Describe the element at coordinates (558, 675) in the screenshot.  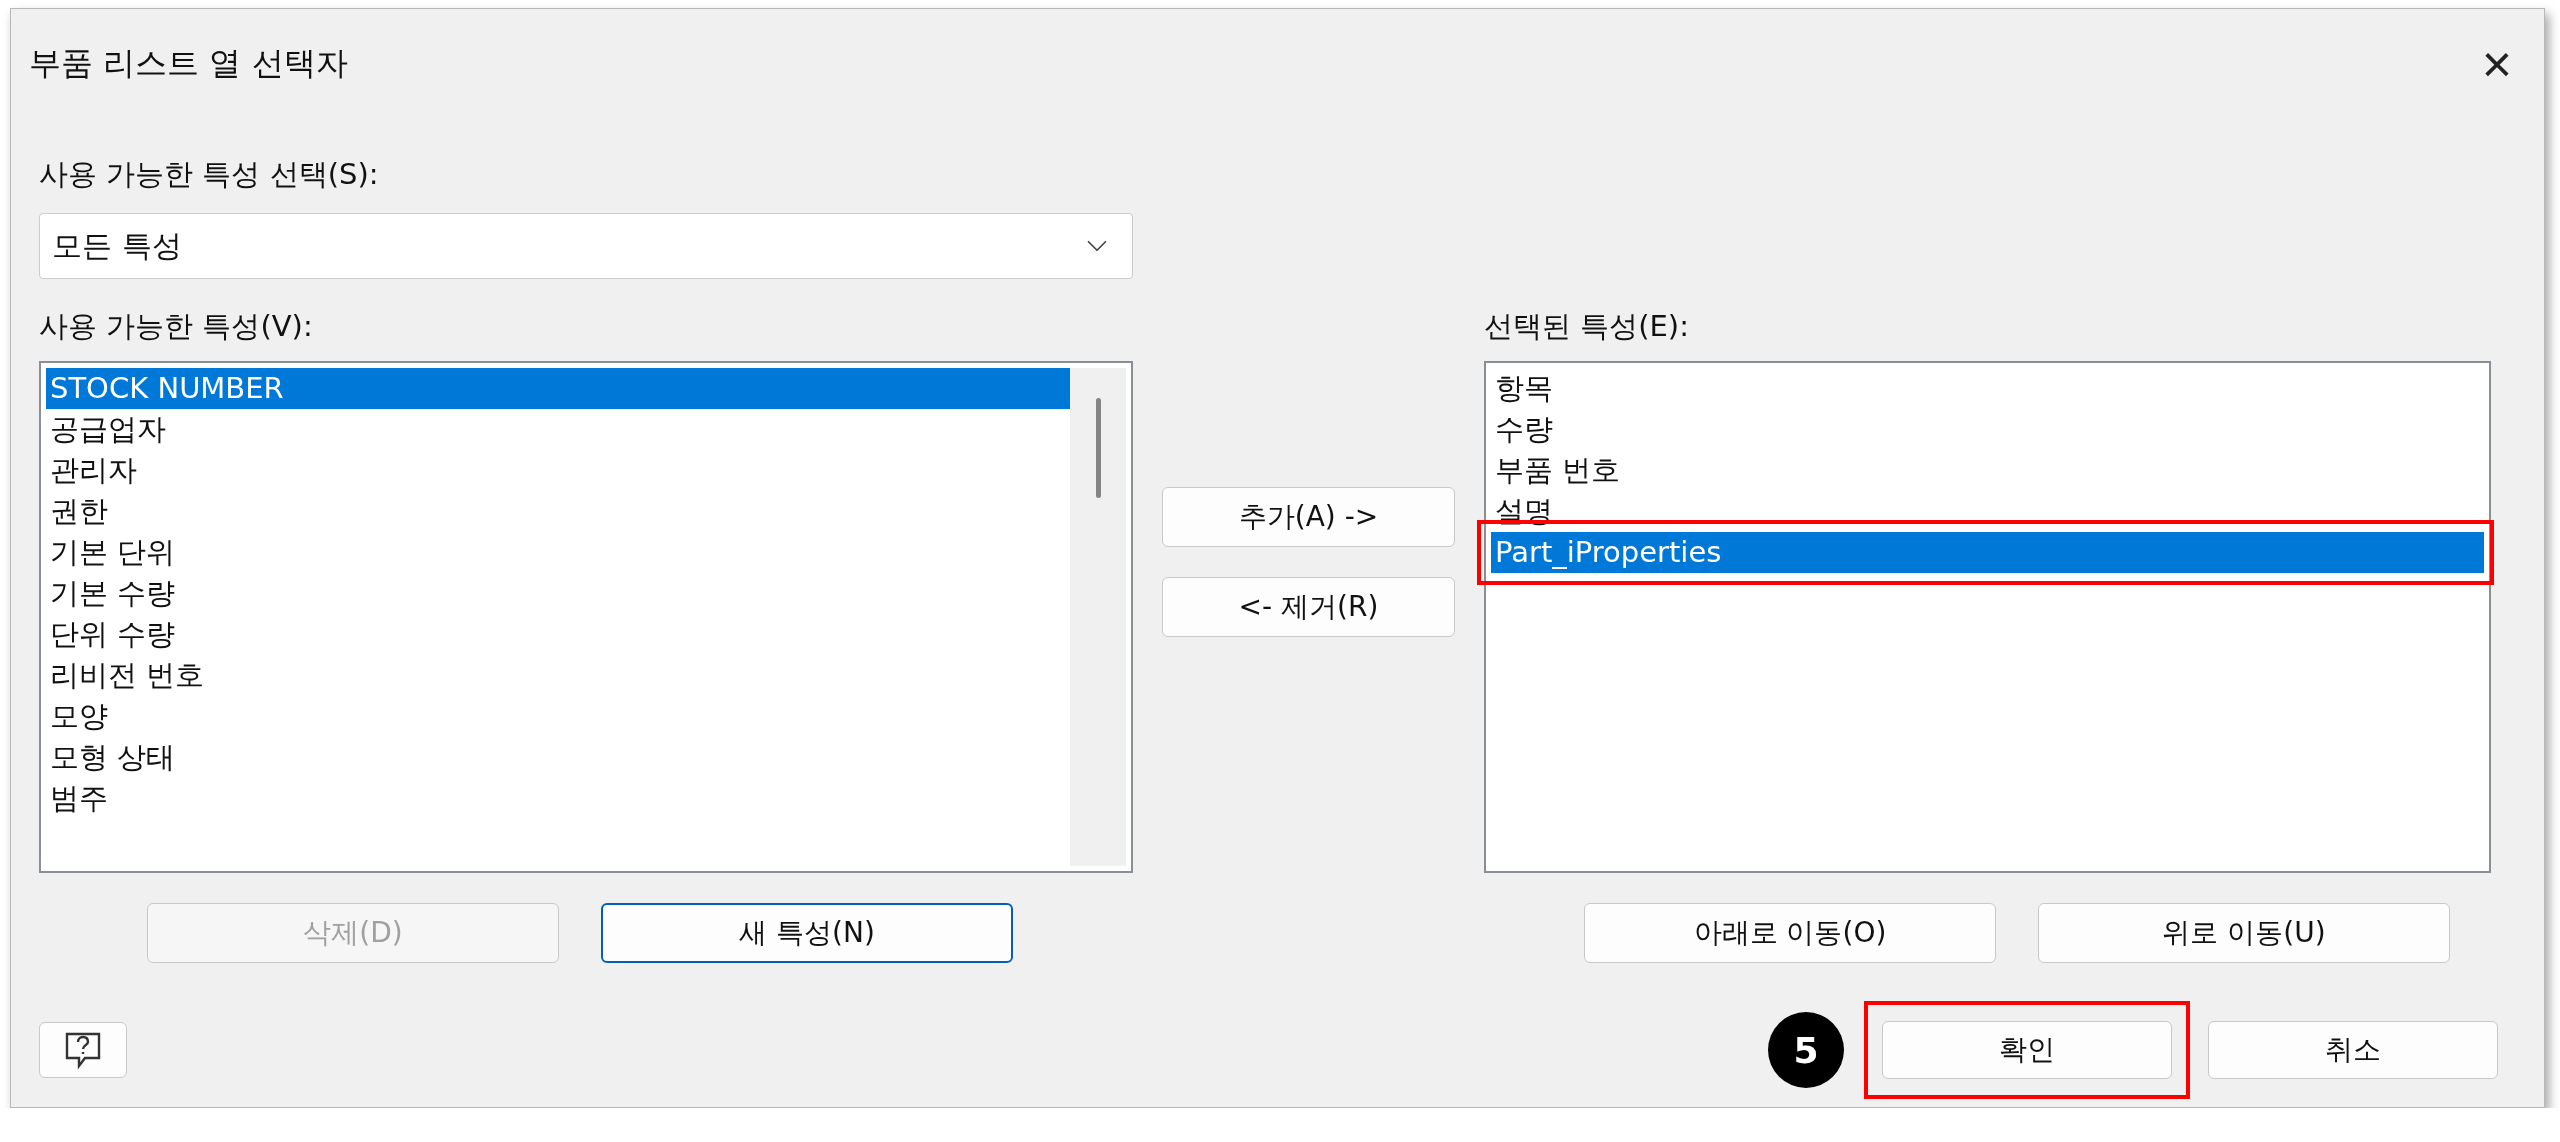
I see `list-item: 리비전 번호` at that location.